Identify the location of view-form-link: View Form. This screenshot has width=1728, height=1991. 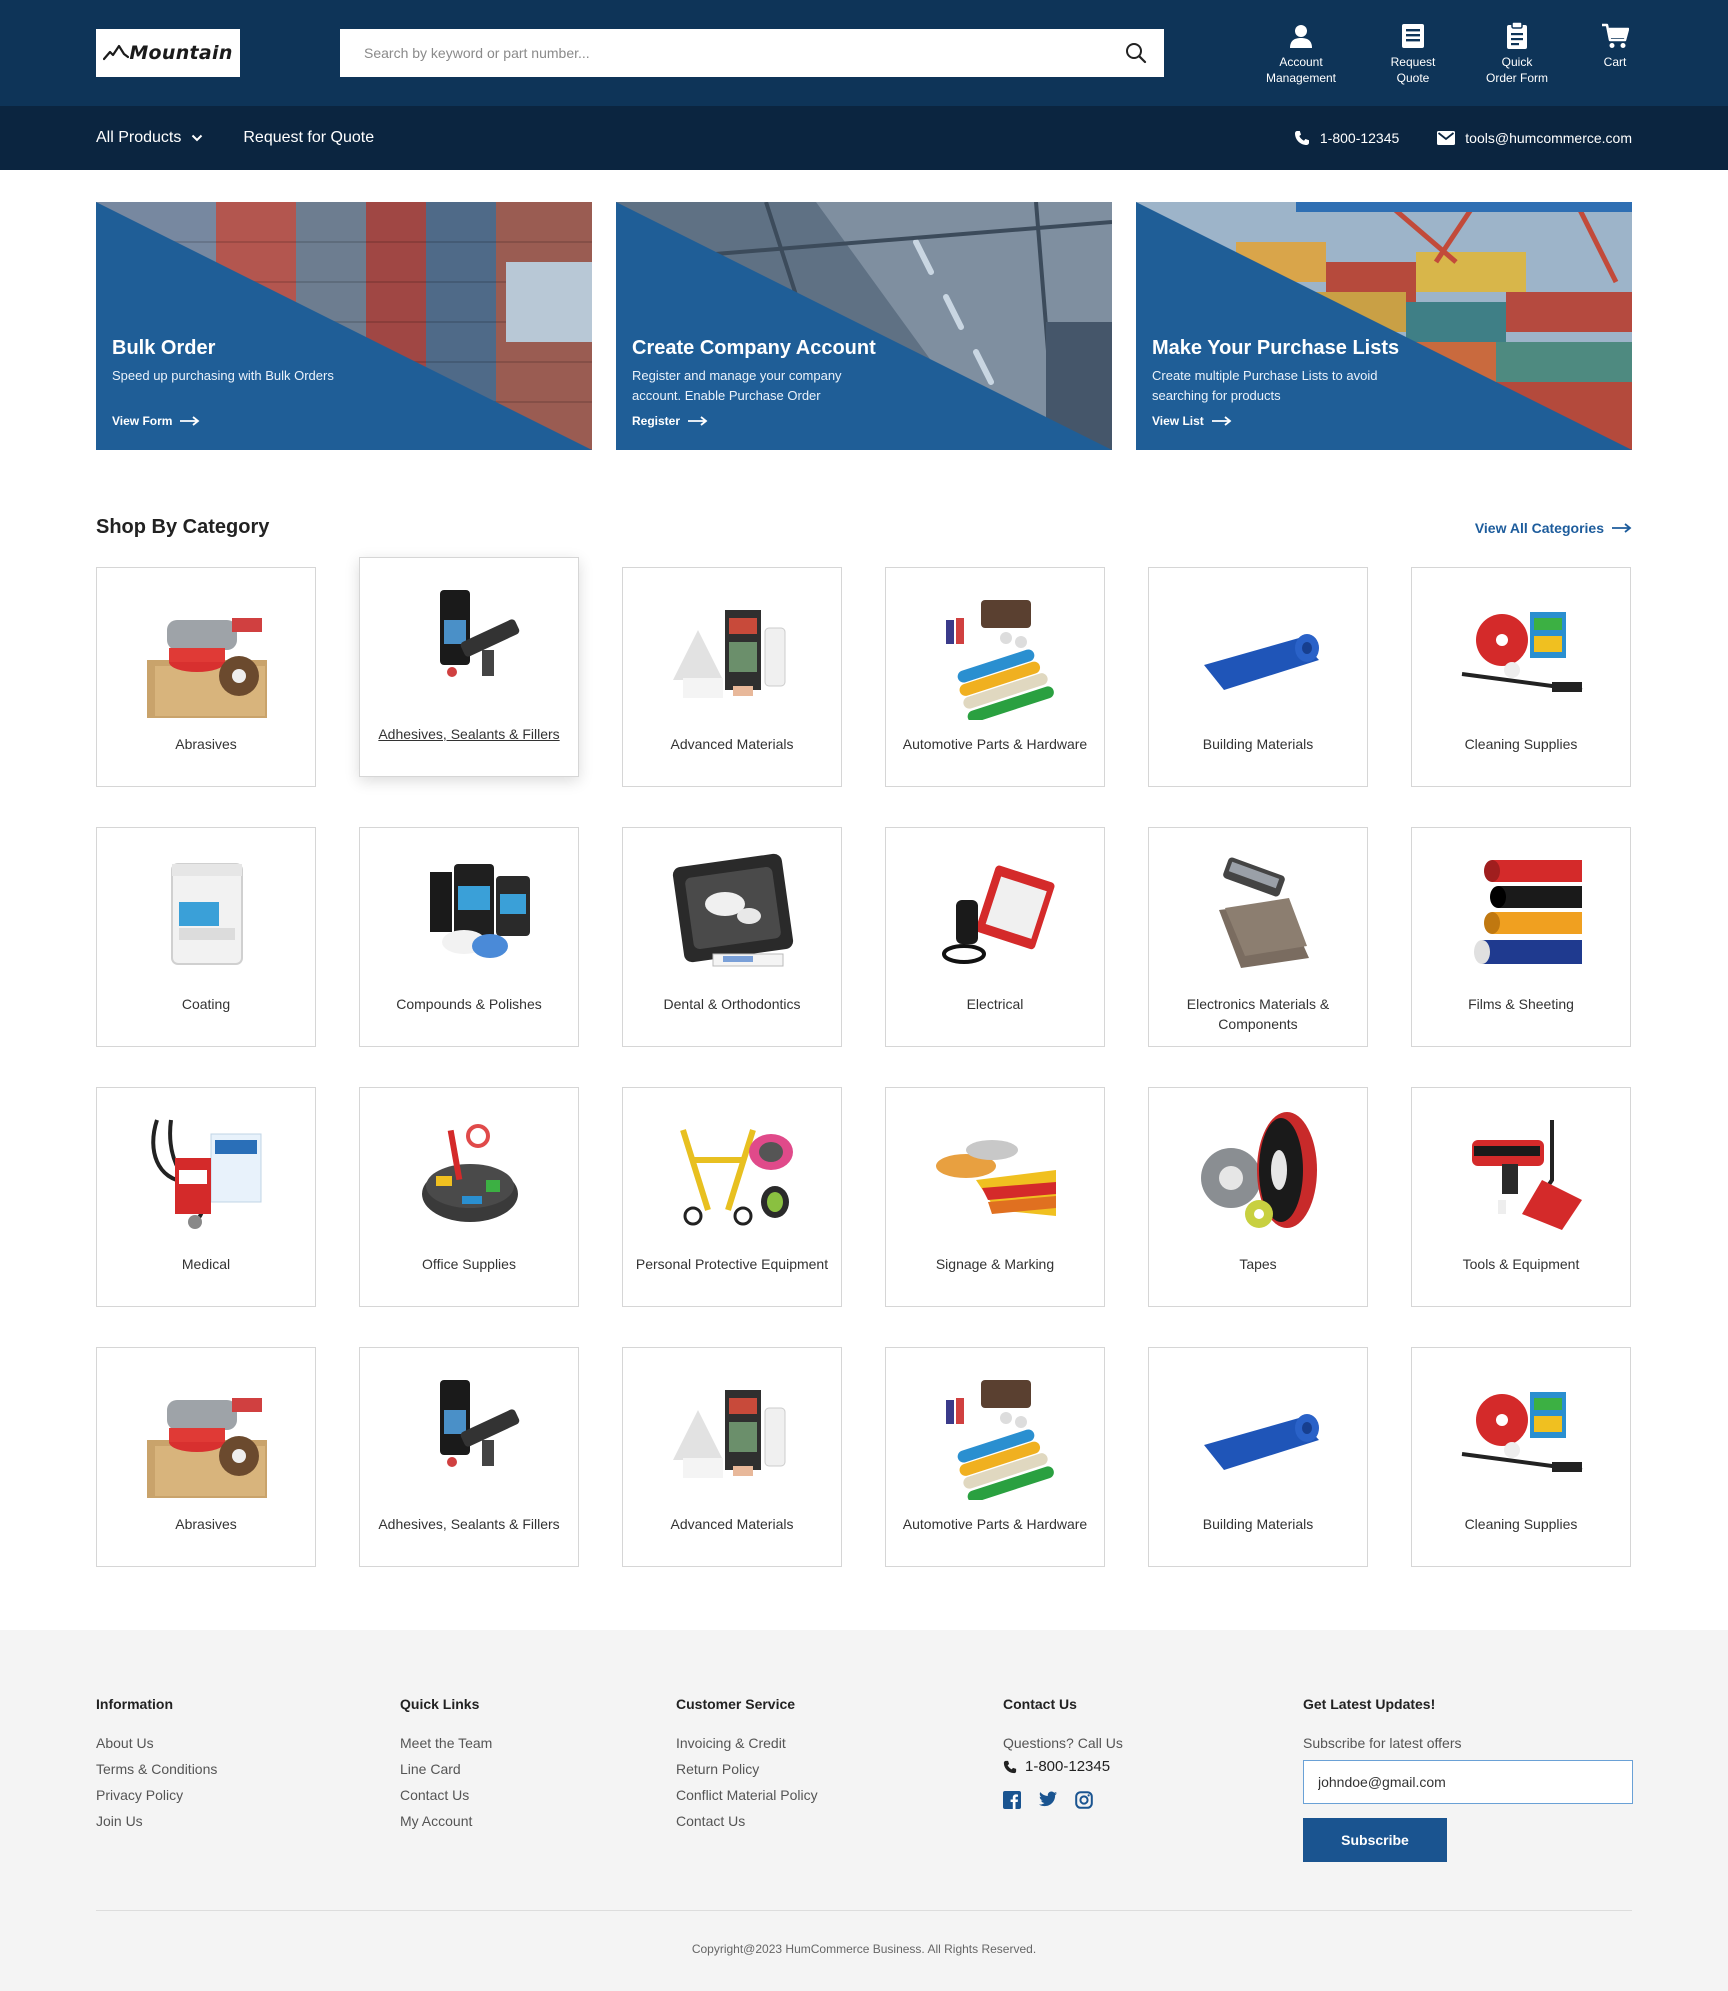
(156, 421).